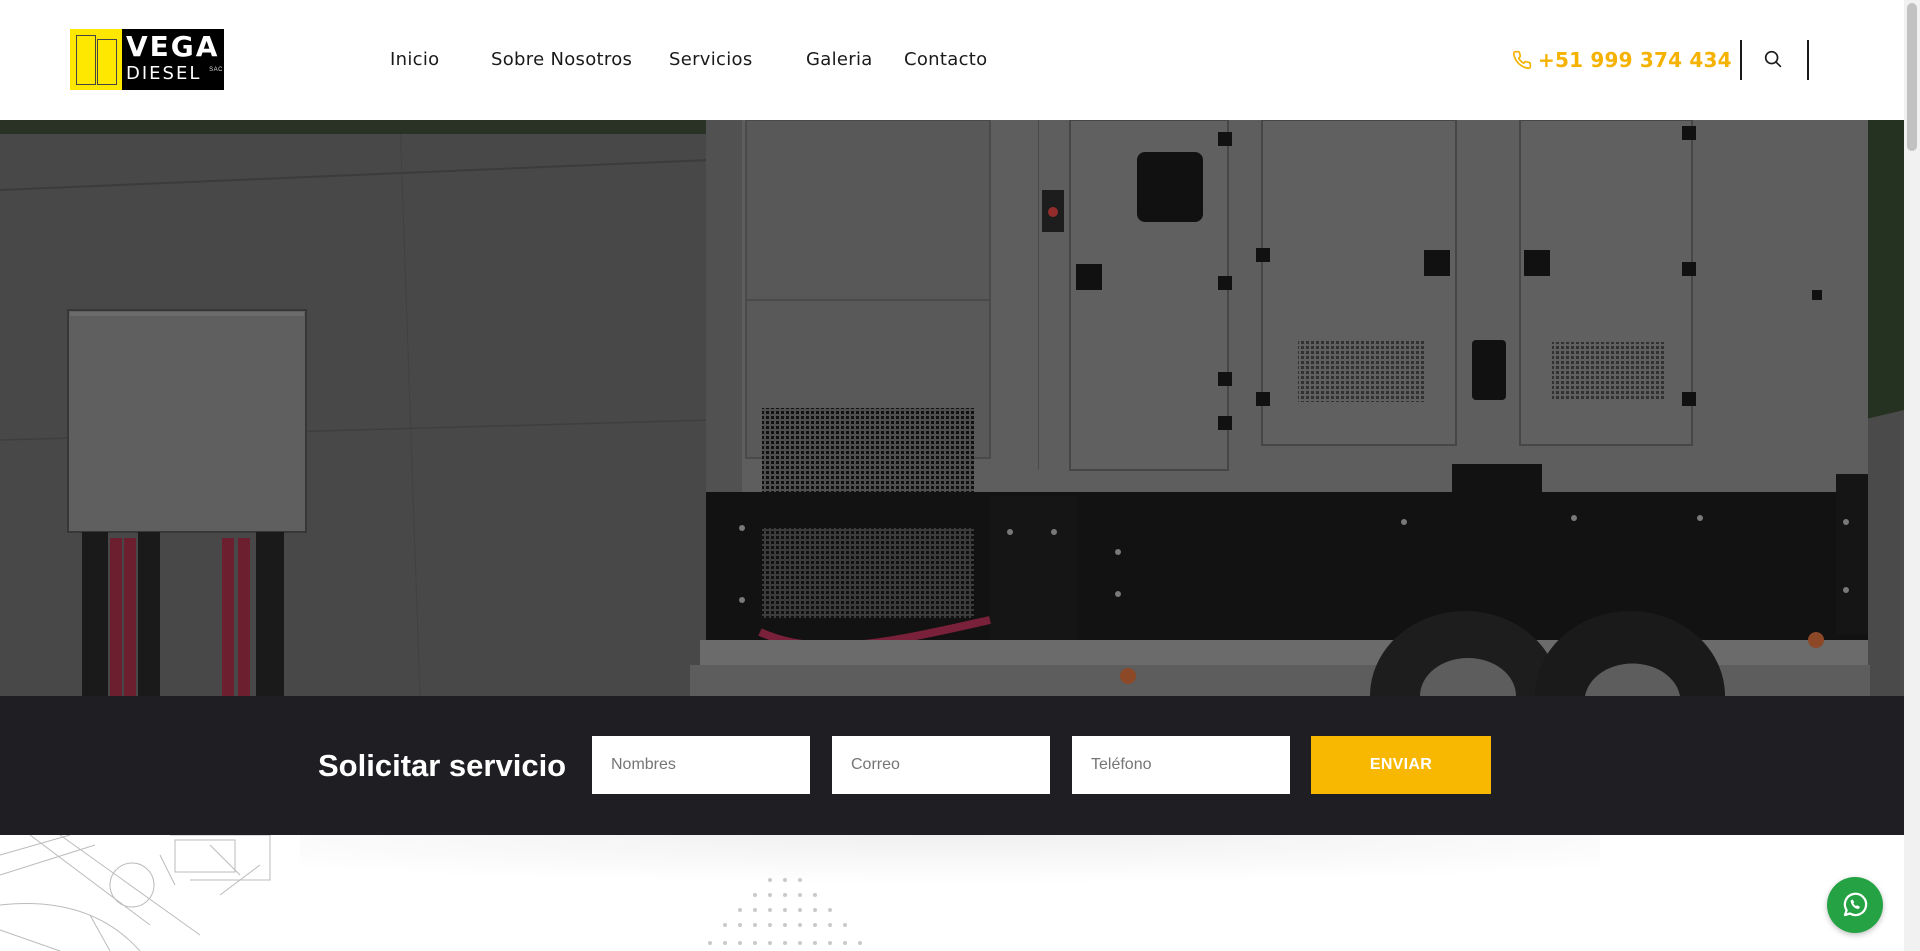  What do you see at coordinates (1181, 765) in the screenshot?
I see `phone-input` at bounding box center [1181, 765].